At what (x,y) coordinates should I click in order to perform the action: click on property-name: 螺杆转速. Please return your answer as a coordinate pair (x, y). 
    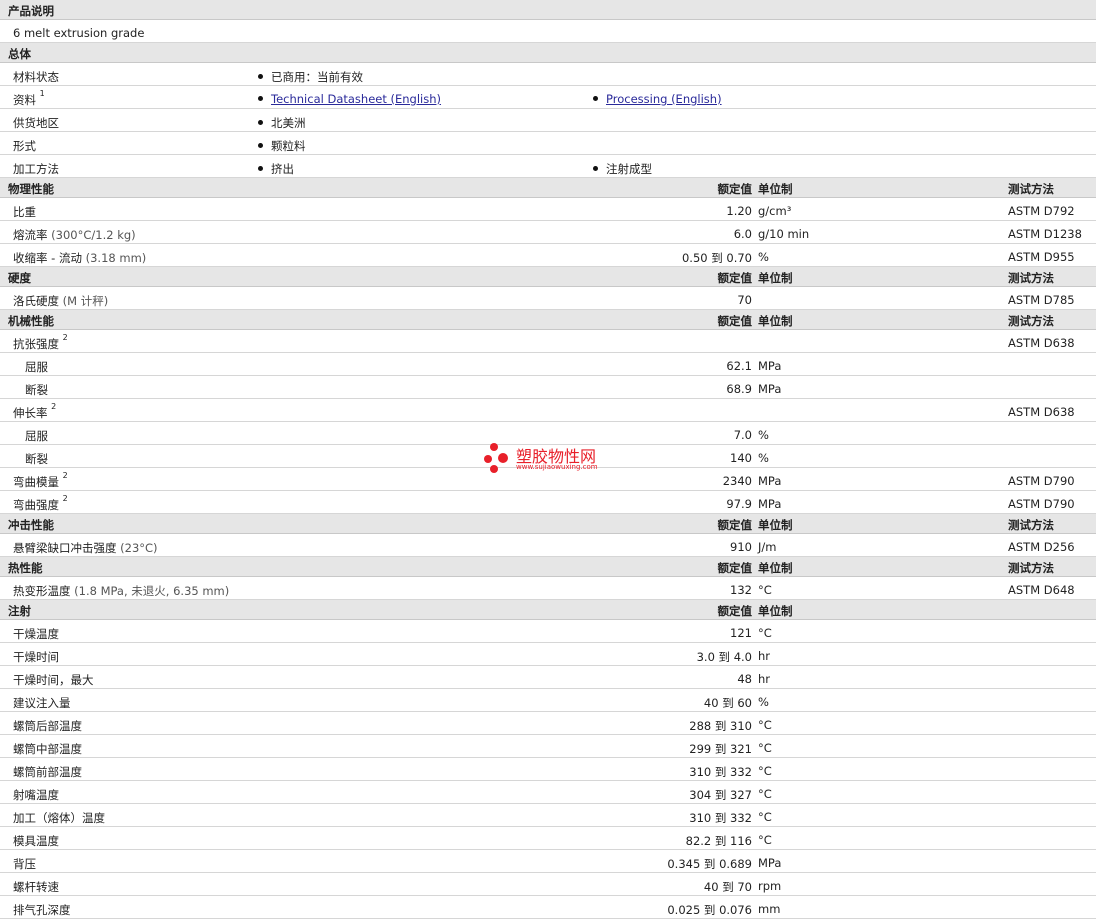
    Looking at the image, I should click on (36, 887).